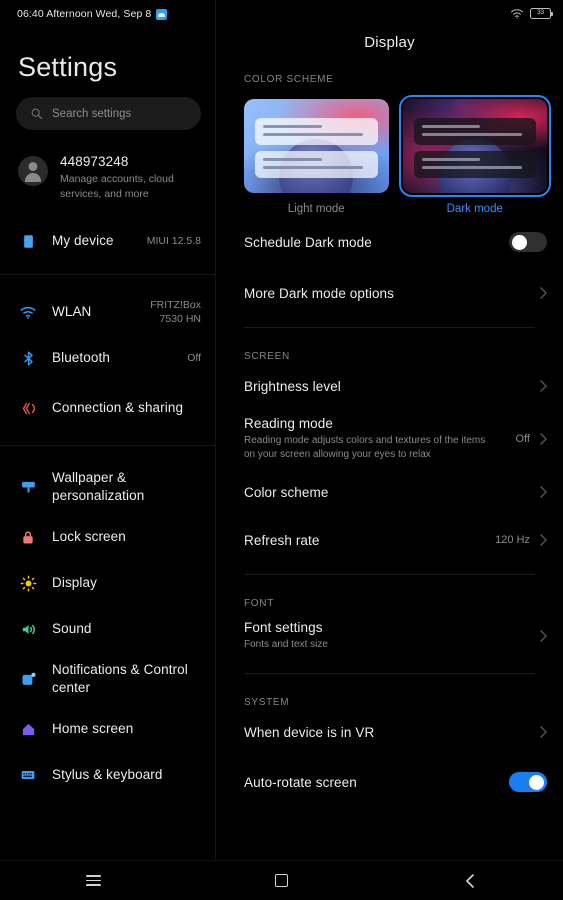  Describe the element at coordinates (289, 423) in the screenshot. I see `row-title: Reading mode` at that location.